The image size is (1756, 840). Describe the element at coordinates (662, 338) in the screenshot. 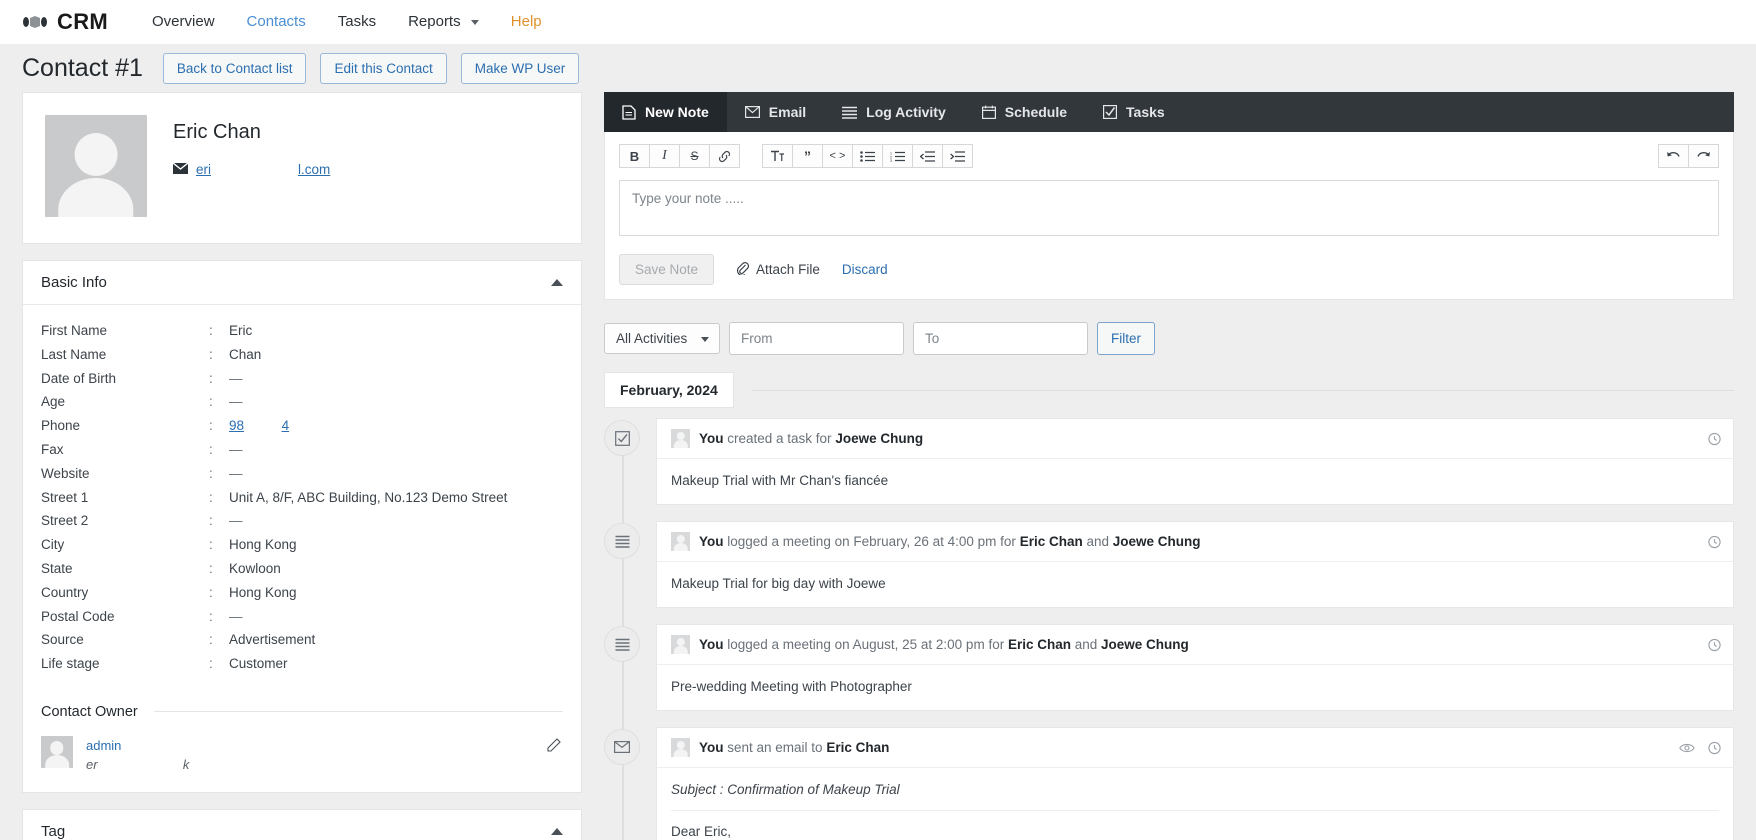

I see `activity-type-select: All Activities` at that location.